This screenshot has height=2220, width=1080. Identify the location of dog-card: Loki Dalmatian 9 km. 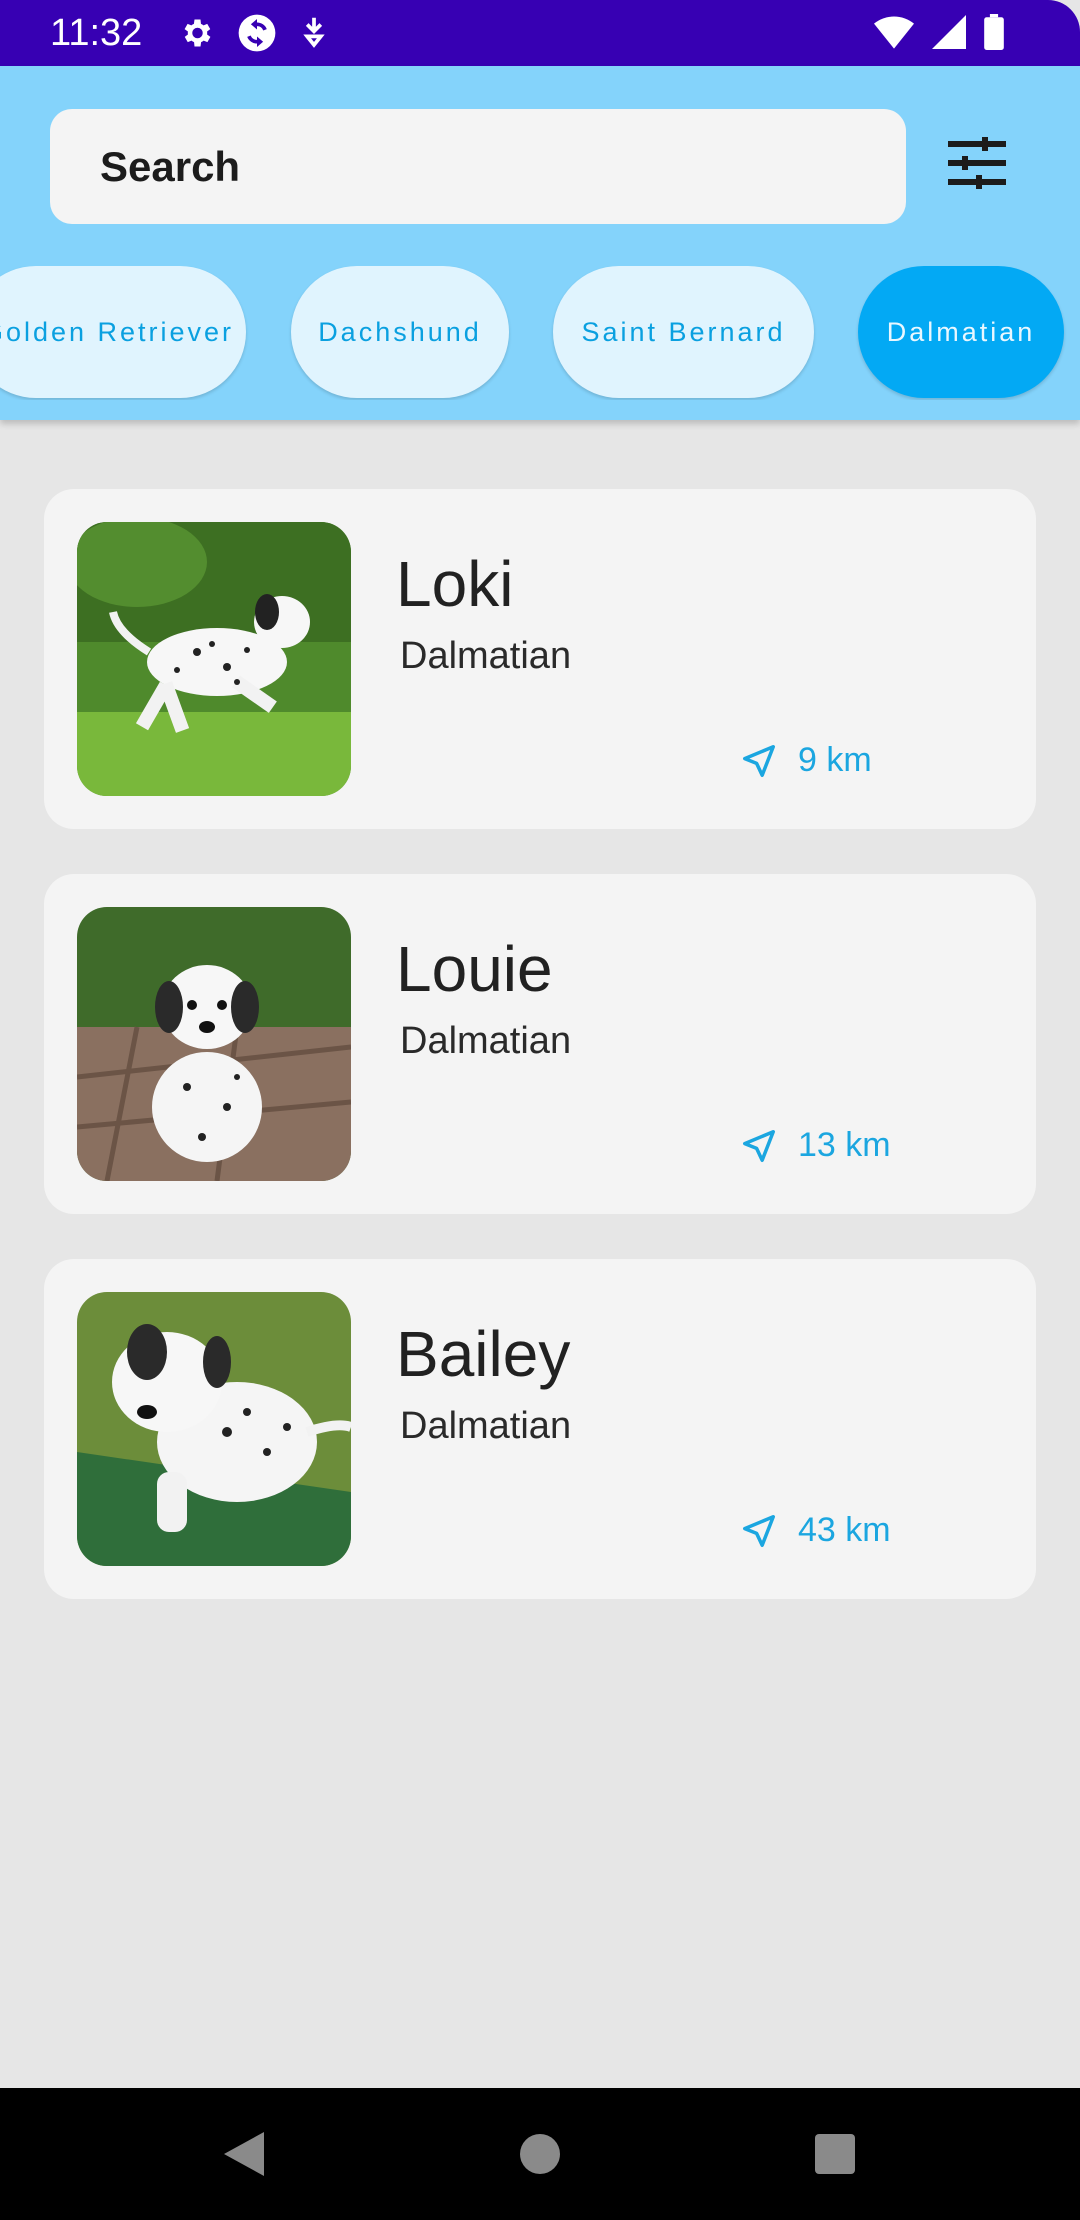
(540, 659).